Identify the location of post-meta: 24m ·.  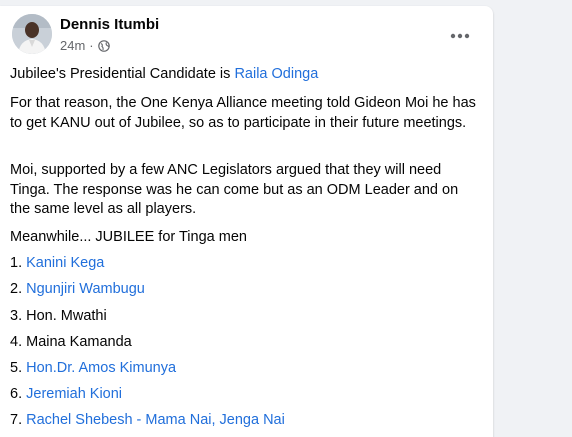
(85, 45).